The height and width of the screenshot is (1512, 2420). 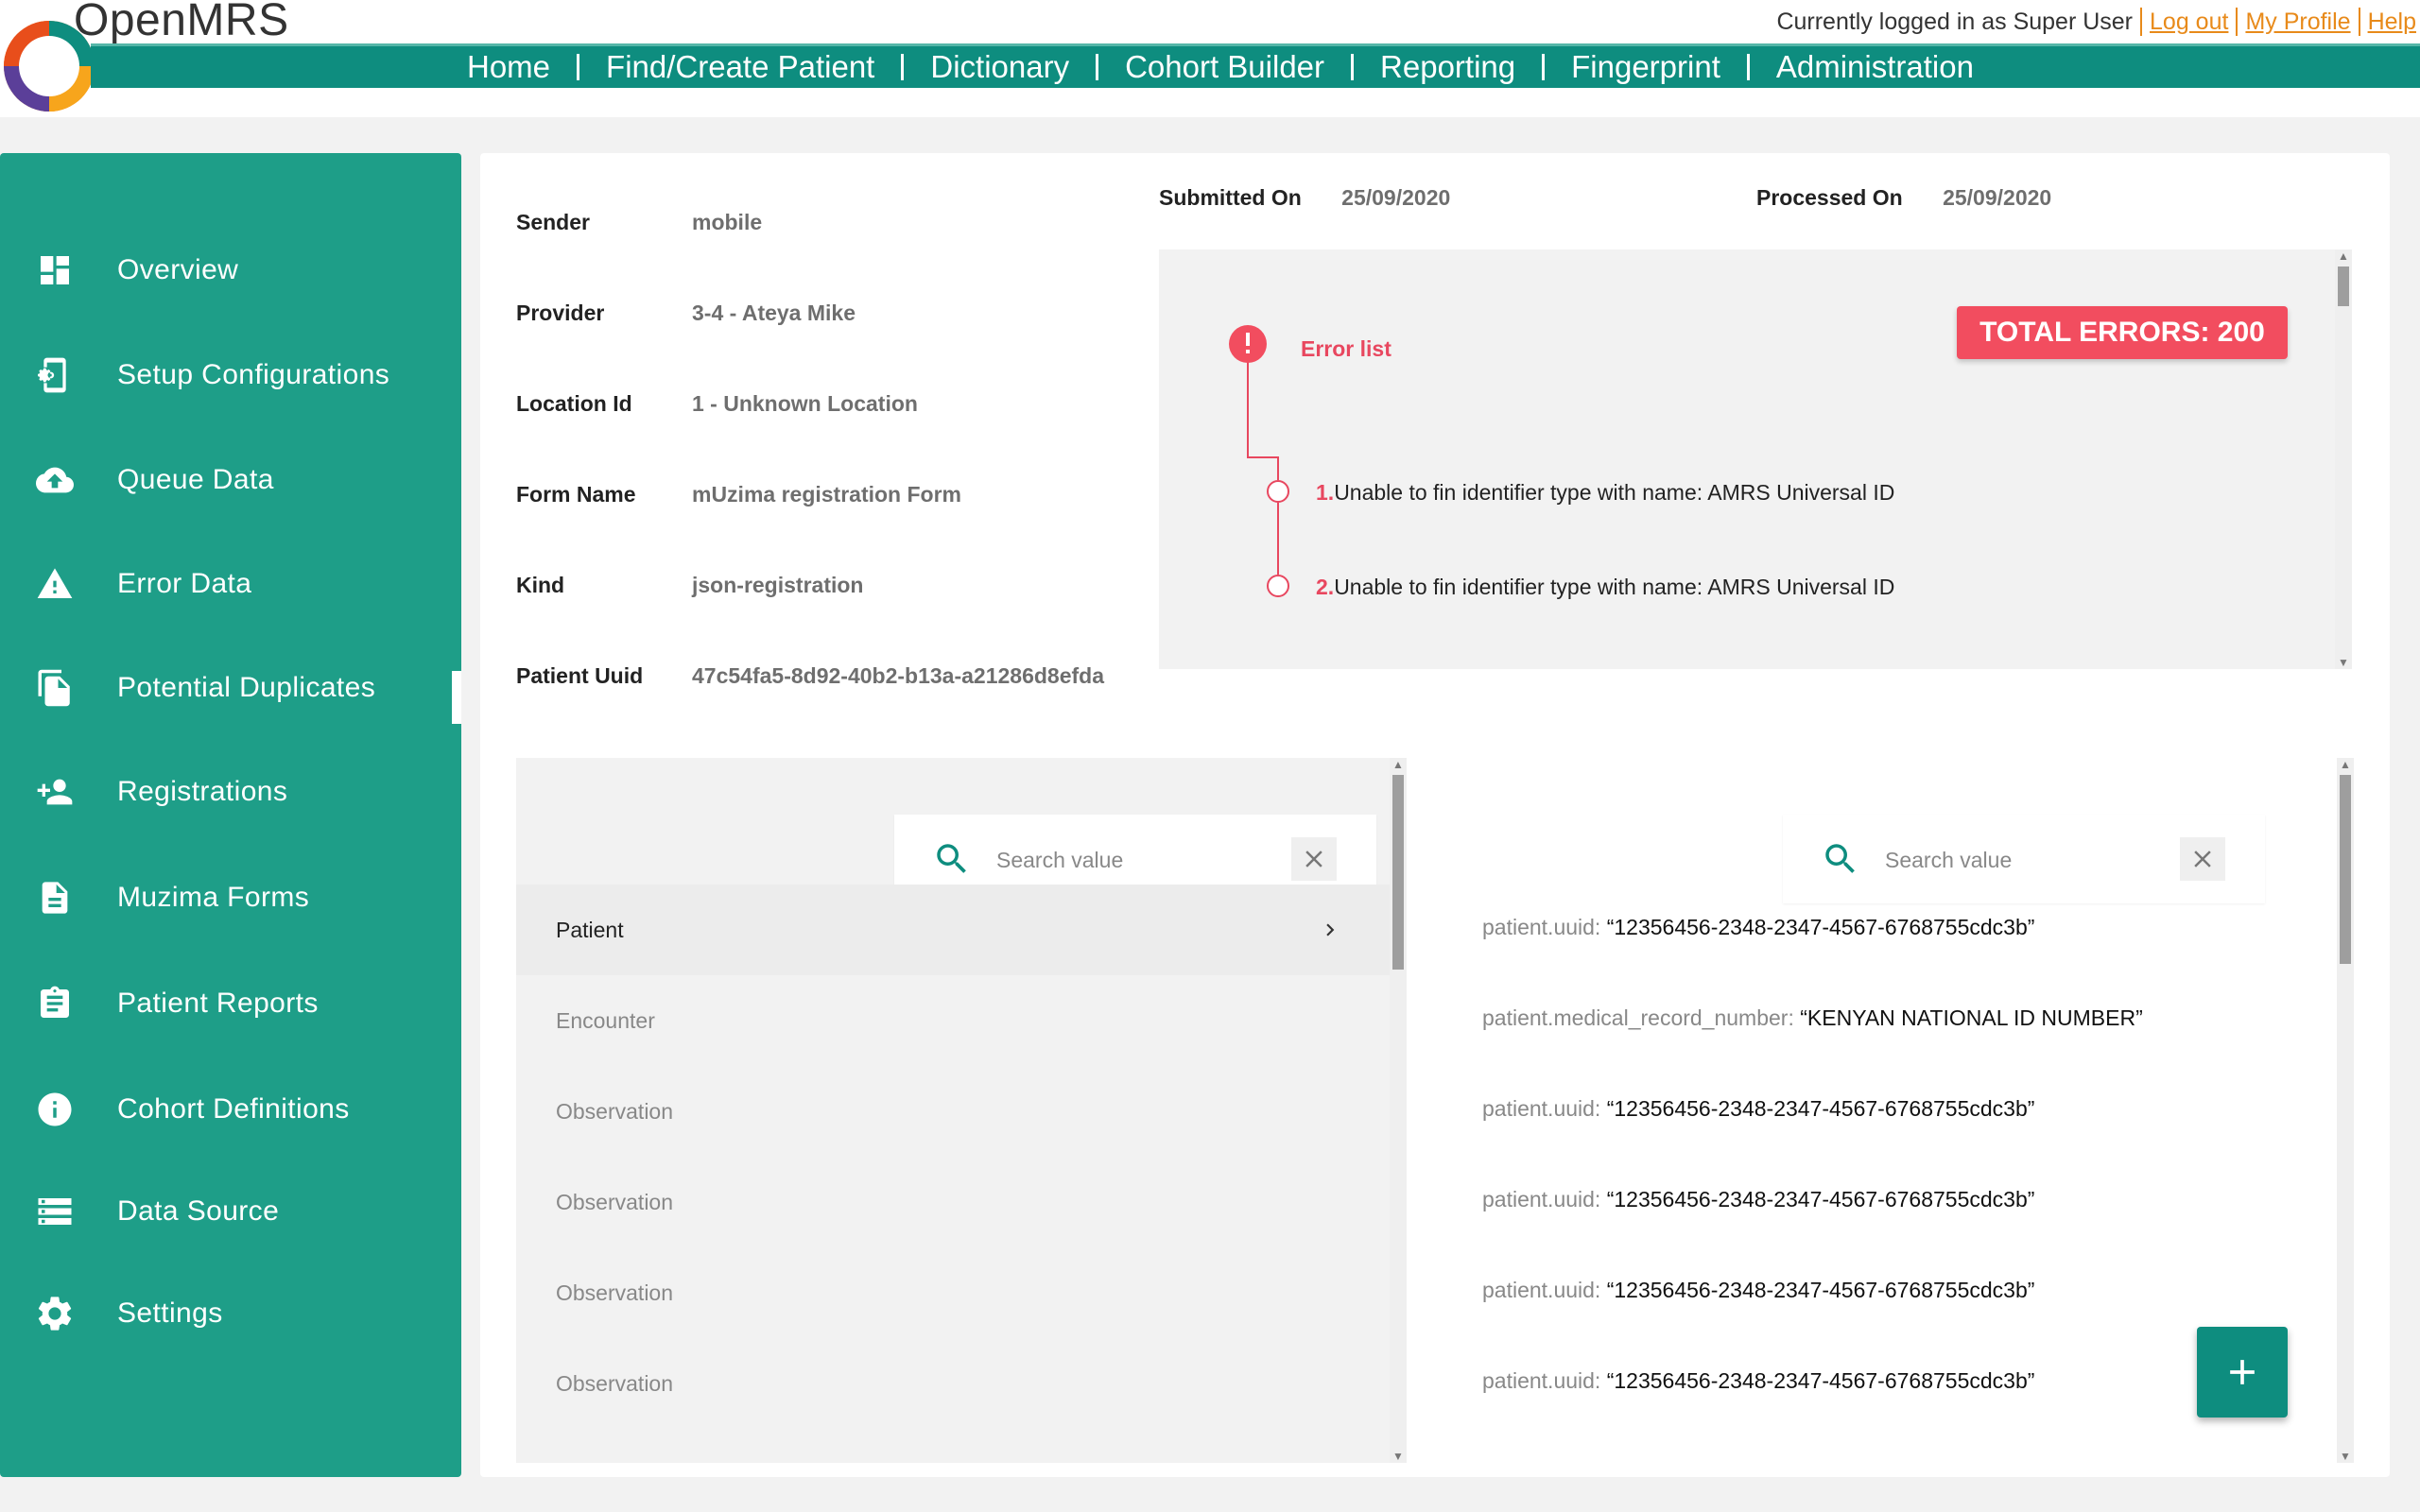 I want to click on sidebar-item-error-data: Error Data, so click(x=230, y=584).